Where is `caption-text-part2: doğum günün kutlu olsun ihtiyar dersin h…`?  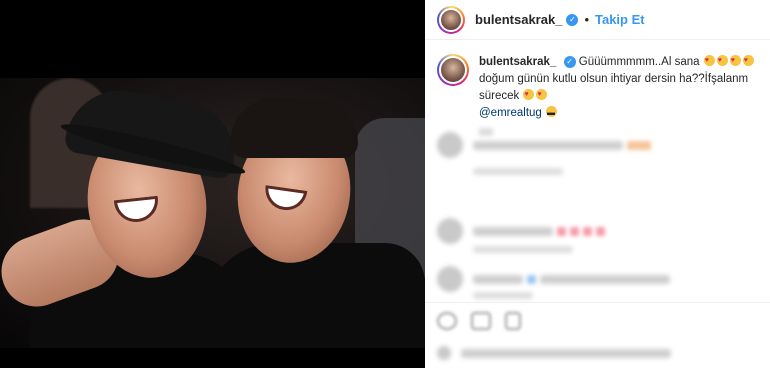
caption-text-part2: doğum günün kutlu olsun ihtiyar dersin h… is located at coordinates (614, 87).